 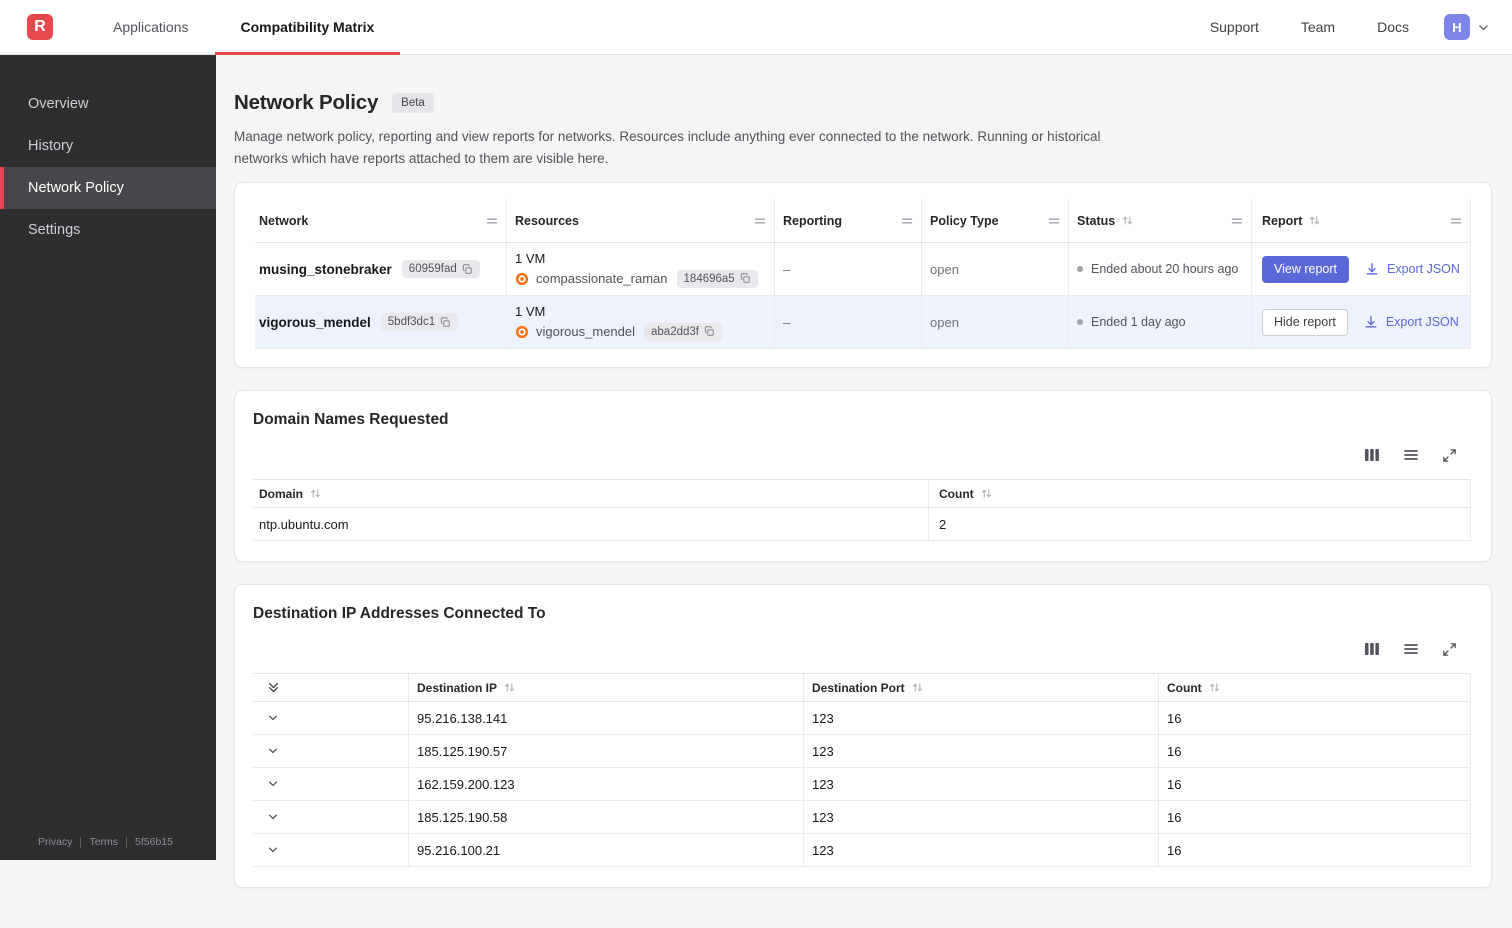 I want to click on nav-applications: Applications, so click(x=151, y=27).